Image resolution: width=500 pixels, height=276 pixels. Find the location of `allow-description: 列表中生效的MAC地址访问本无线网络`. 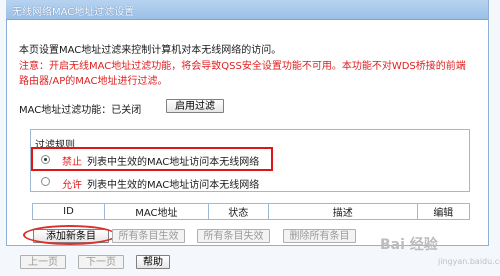

allow-description: 列表中生效的MAC地址访问本无线网络 is located at coordinates (173, 185).